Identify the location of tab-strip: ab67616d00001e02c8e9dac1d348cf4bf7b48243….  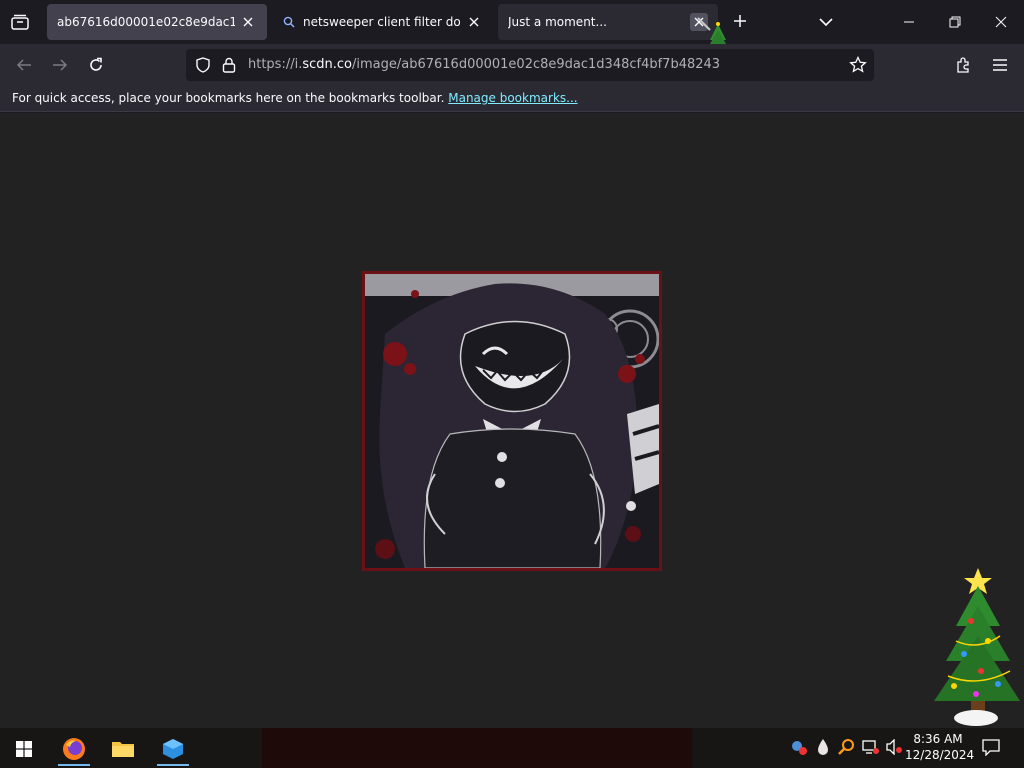
(512, 27).